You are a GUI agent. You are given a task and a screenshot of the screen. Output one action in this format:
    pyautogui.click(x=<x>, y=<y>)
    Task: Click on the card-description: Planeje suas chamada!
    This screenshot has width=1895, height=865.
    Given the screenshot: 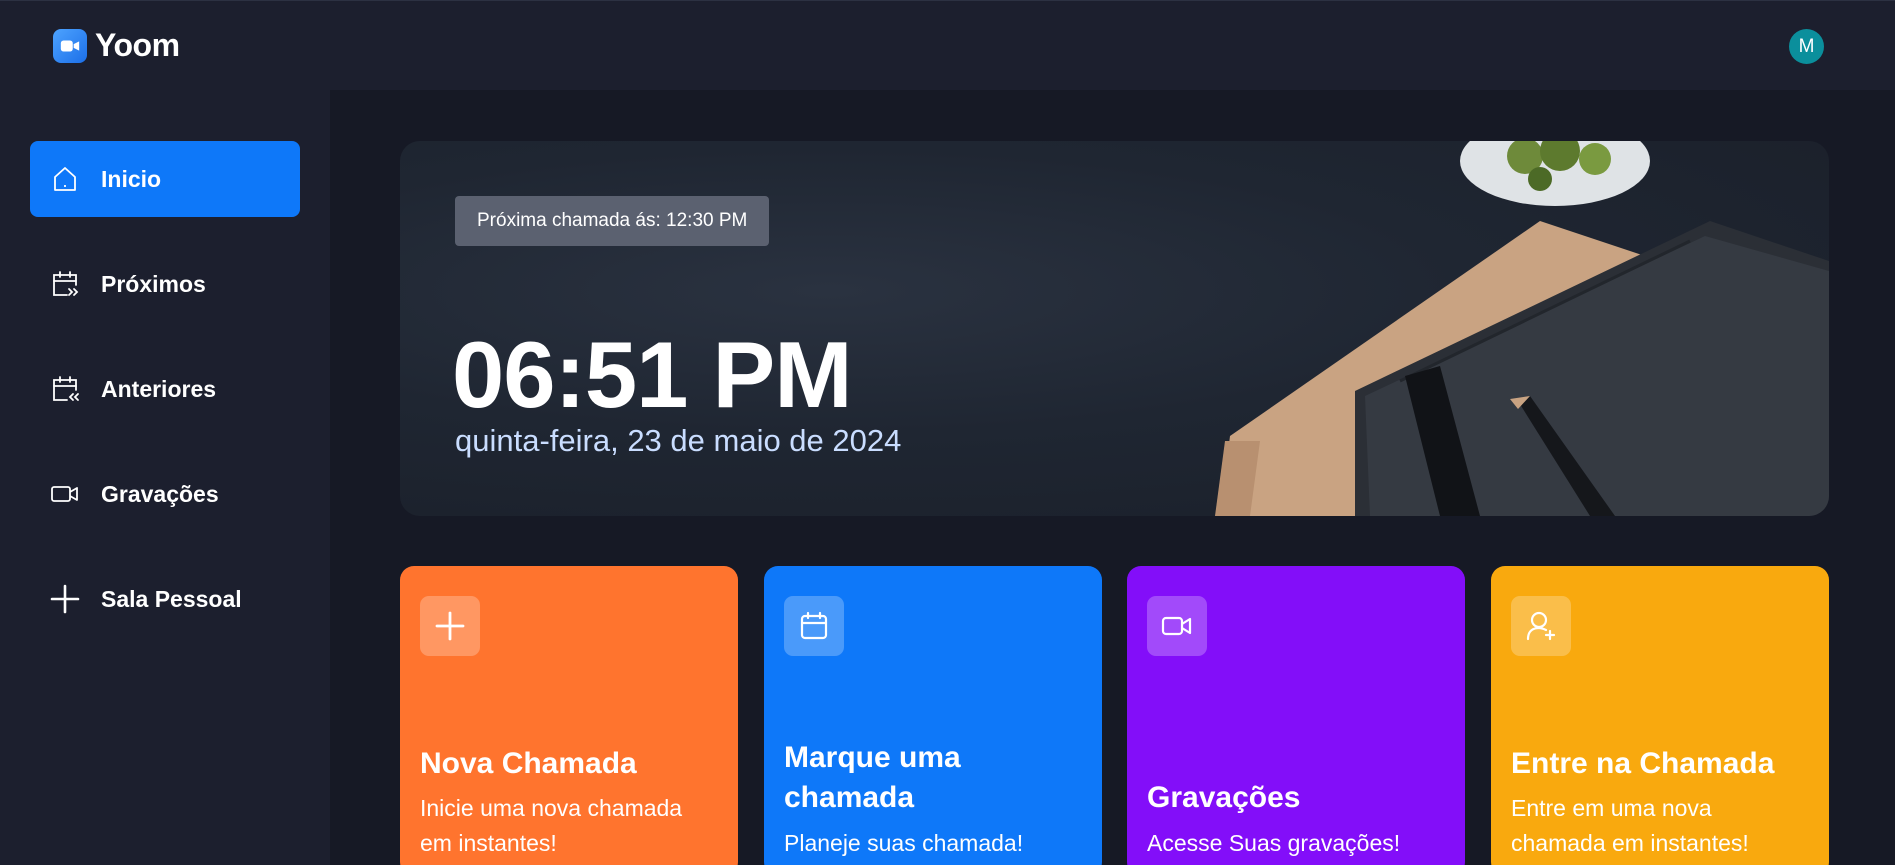 What is the action you would take?
    pyautogui.click(x=904, y=843)
    